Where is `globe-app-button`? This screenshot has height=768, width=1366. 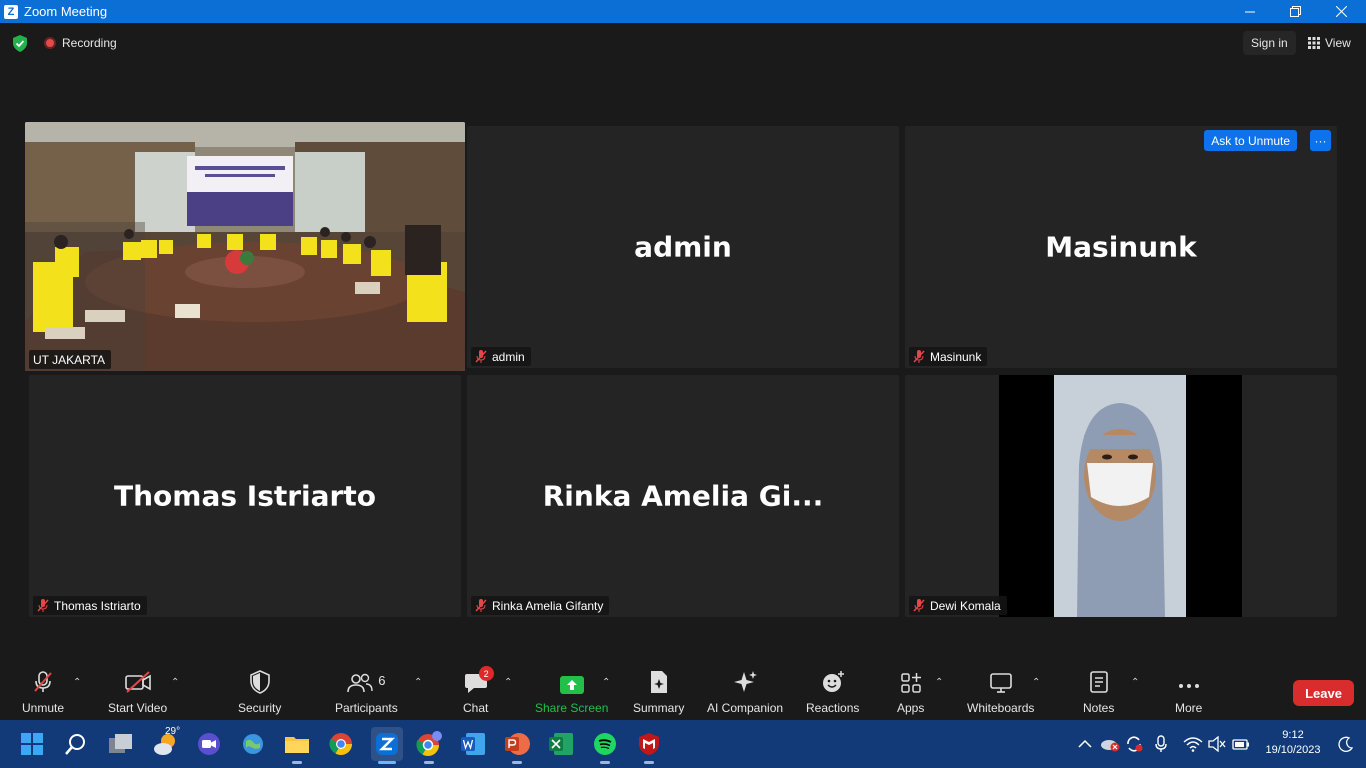
globe-app-button is located at coordinates (253, 744).